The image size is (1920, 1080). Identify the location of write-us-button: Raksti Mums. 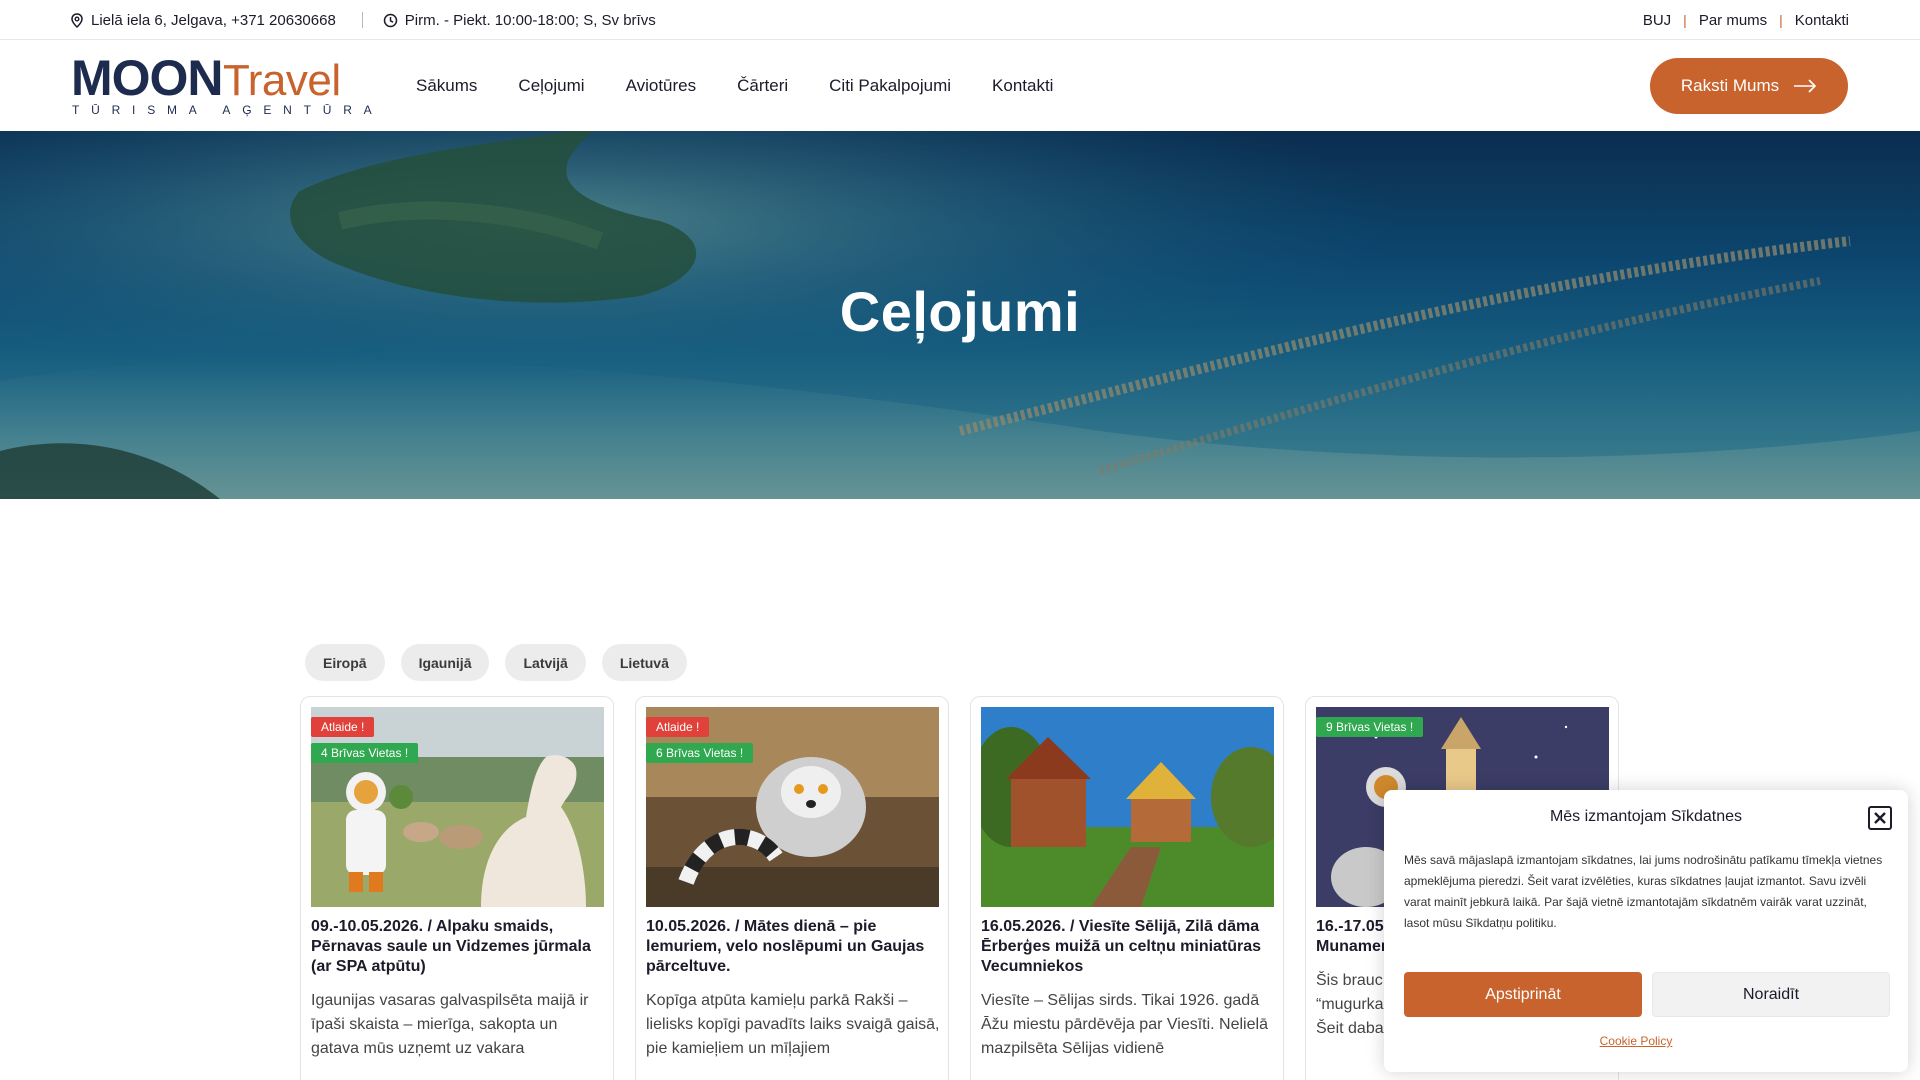
(1749, 86).